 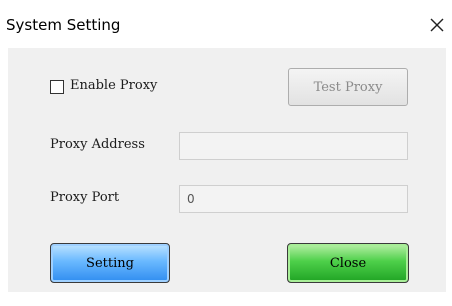 What do you see at coordinates (85, 197) in the screenshot?
I see `proxy-port-label: Proxy Port` at bounding box center [85, 197].